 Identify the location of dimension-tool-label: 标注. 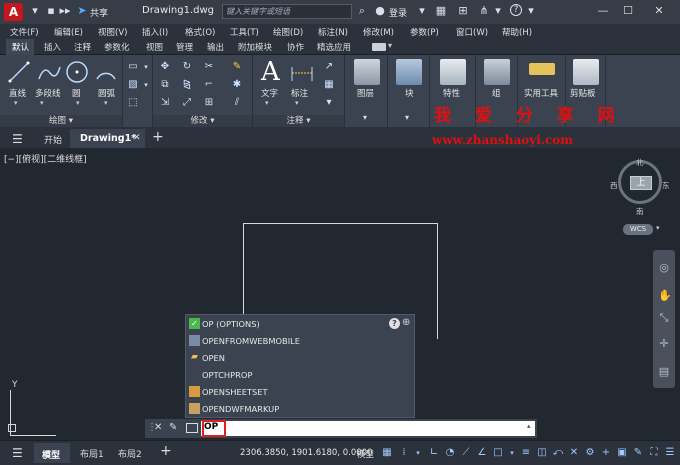
(299, 93).